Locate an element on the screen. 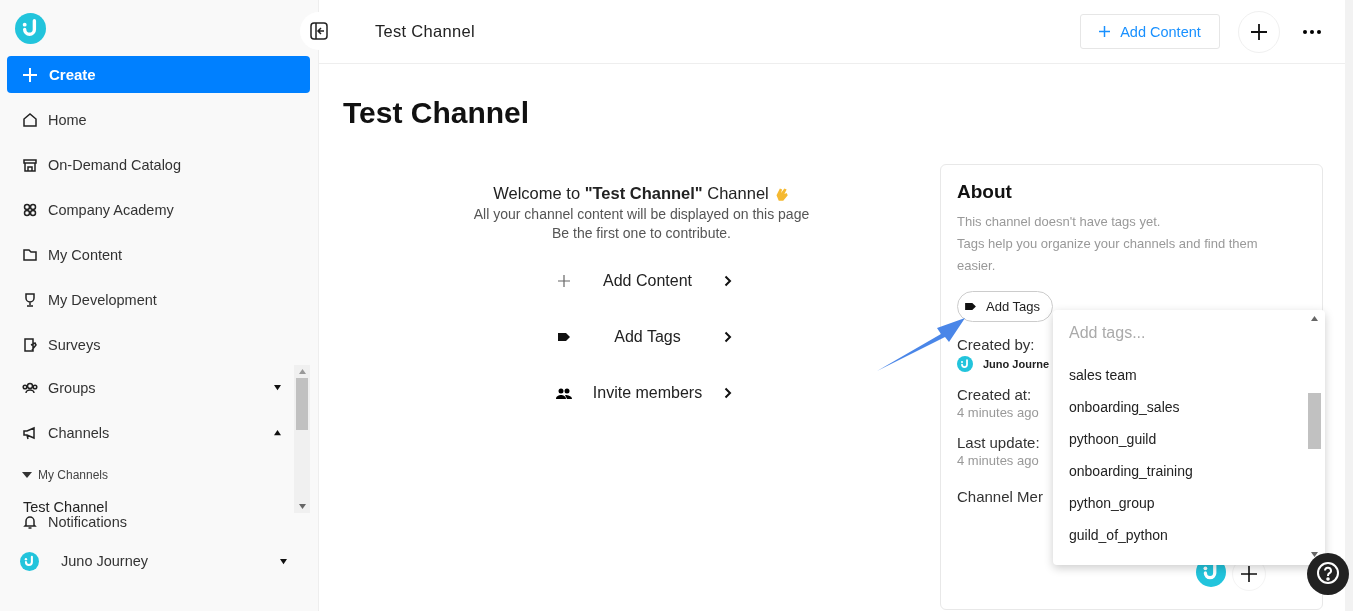  about-text: This channel doesn't have tags yet. is located at coordinates (1059, 222).